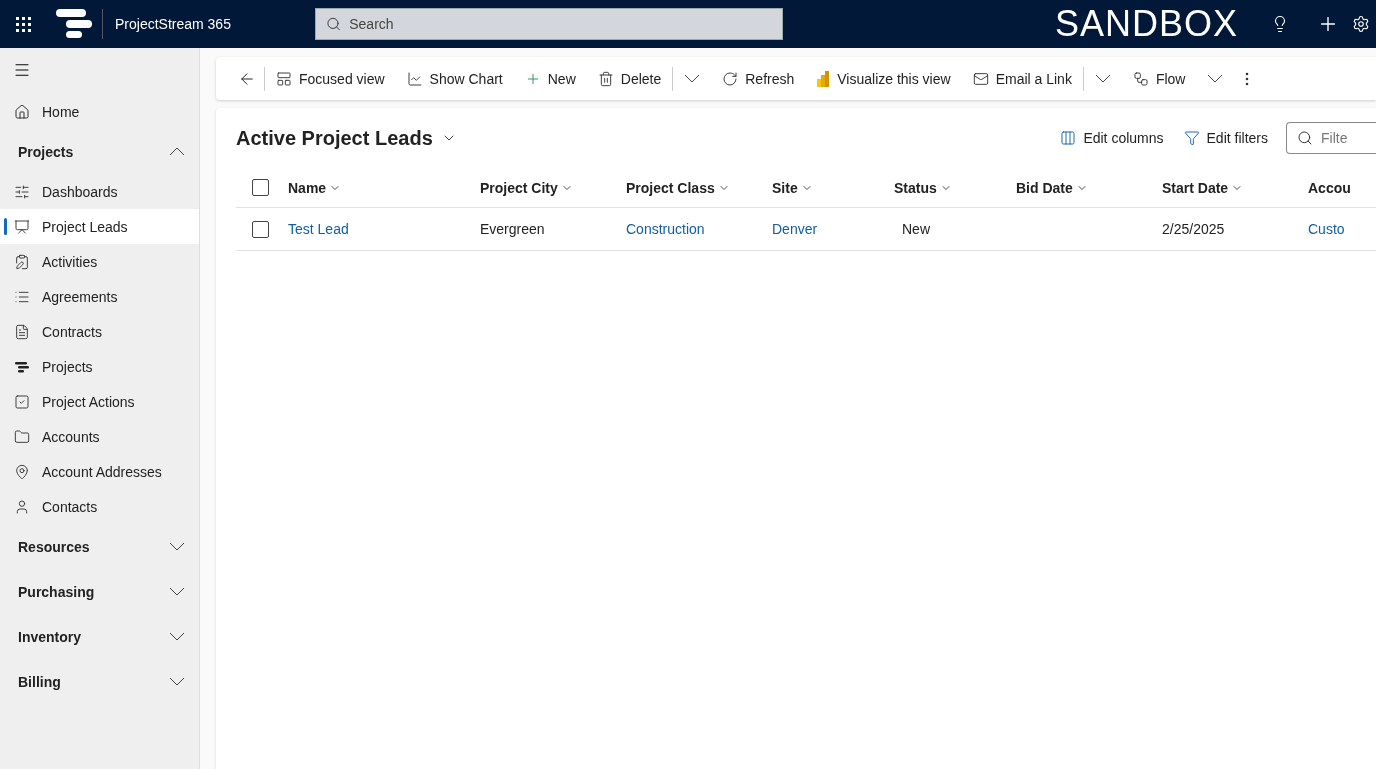  Describe the element at coordinates (99, 226) in the screenshot. I see `nav-item: Project Leads` at that location.